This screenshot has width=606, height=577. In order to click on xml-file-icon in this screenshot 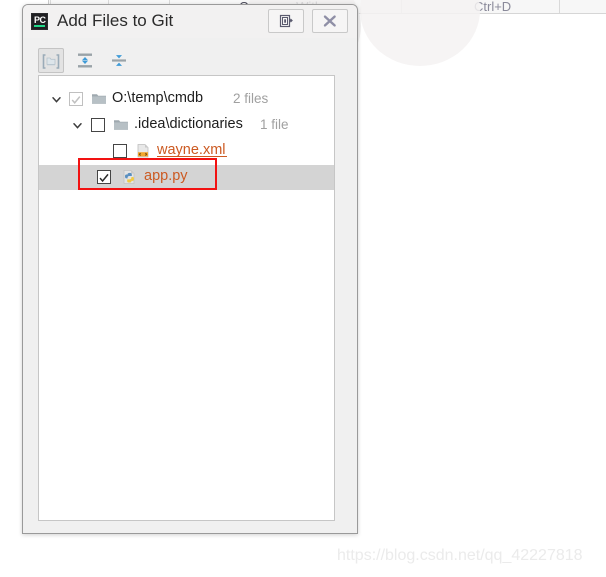, I will do `click(143, 151)`.